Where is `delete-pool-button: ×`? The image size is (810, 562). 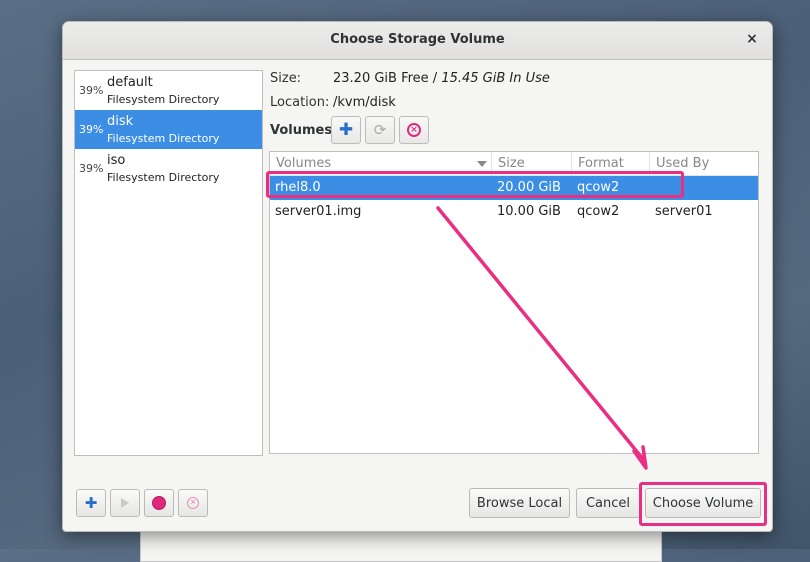
delete-pool-button: × is located at coordinates (193, 503).